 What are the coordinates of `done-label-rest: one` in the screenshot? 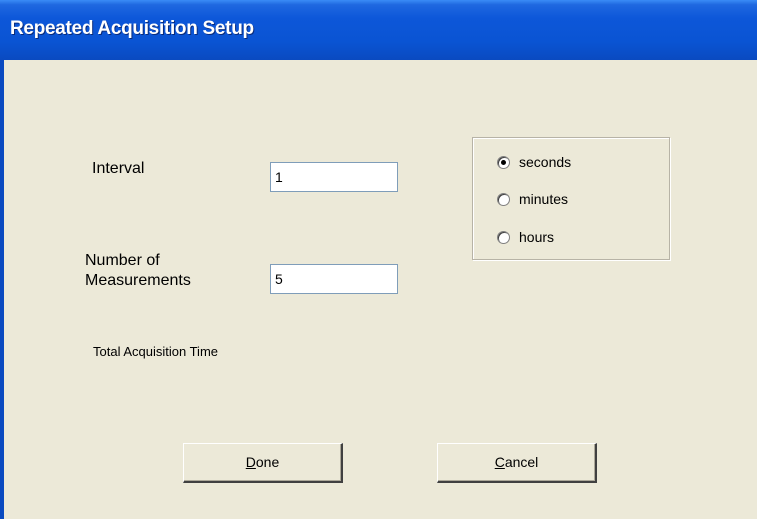 It's located at (267, 462).